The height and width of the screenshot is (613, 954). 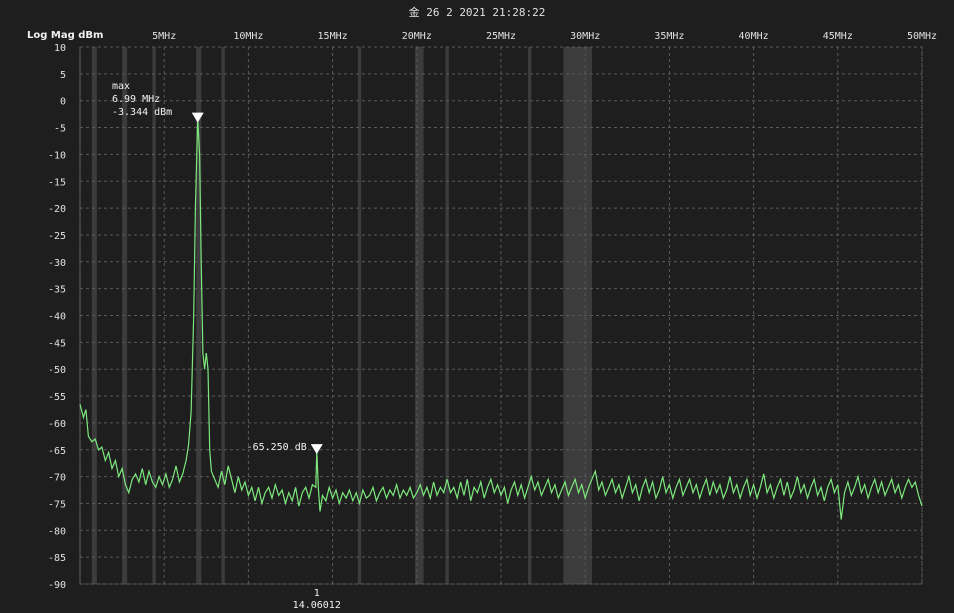 I want to click on y-tick-label: -75, so click(x=57, y=504).